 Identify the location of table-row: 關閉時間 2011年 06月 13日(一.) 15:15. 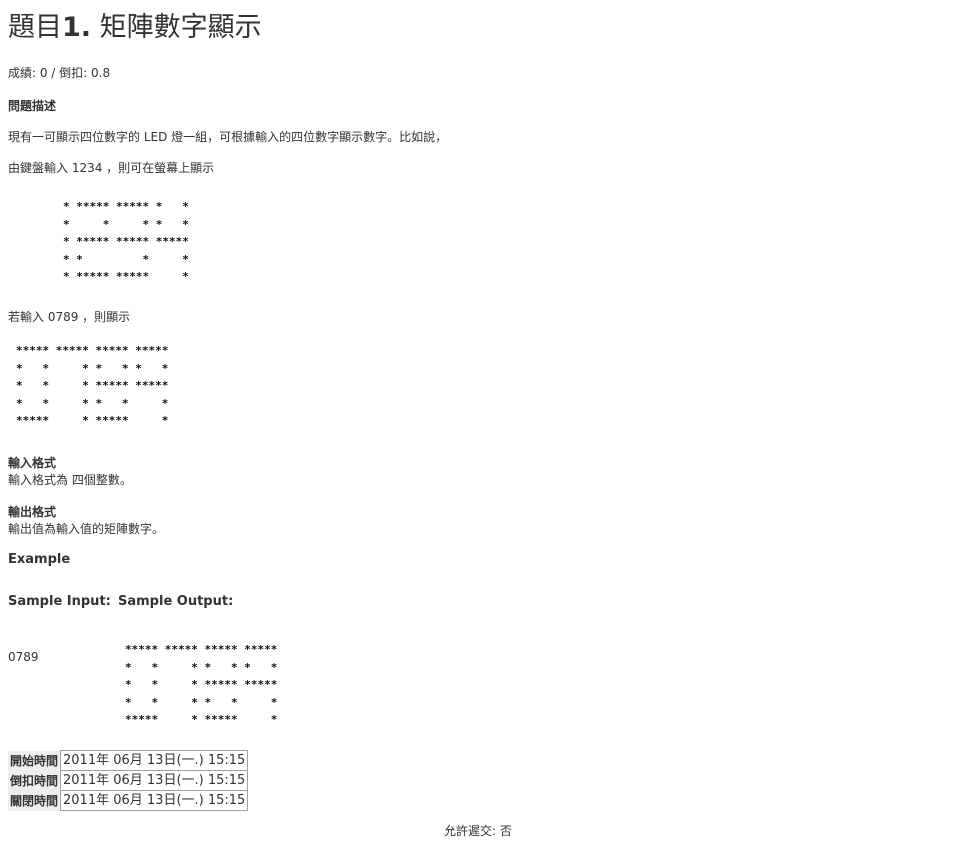
(128, 800).